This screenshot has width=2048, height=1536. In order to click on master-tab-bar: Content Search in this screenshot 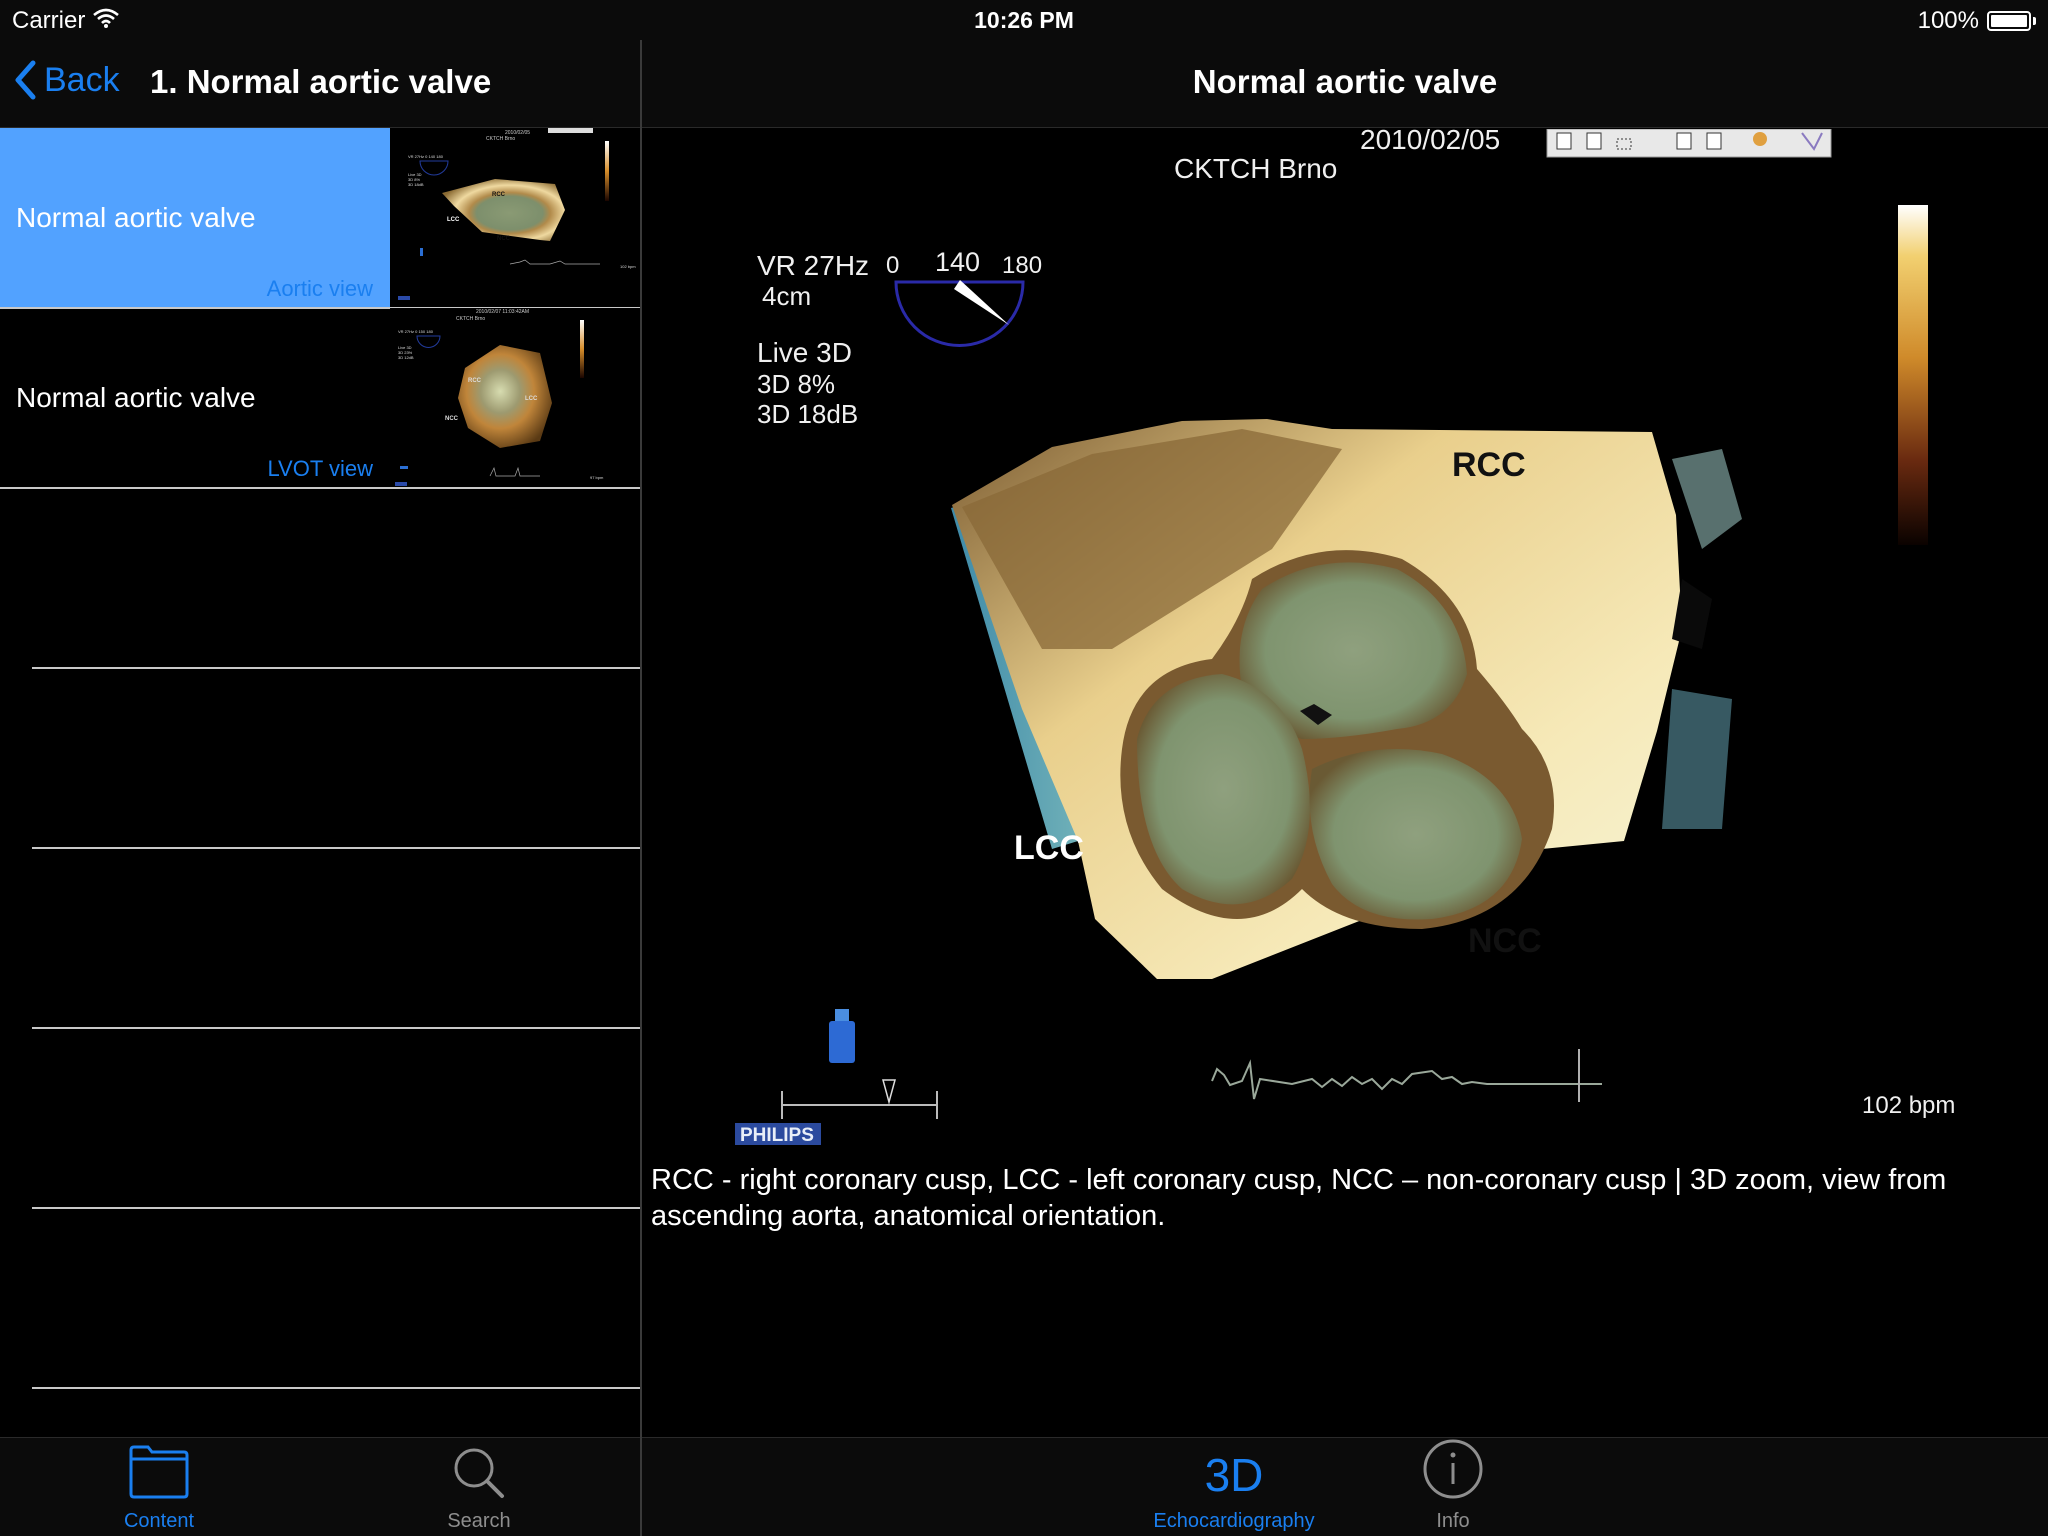, I will do `click(320, 1486)`.